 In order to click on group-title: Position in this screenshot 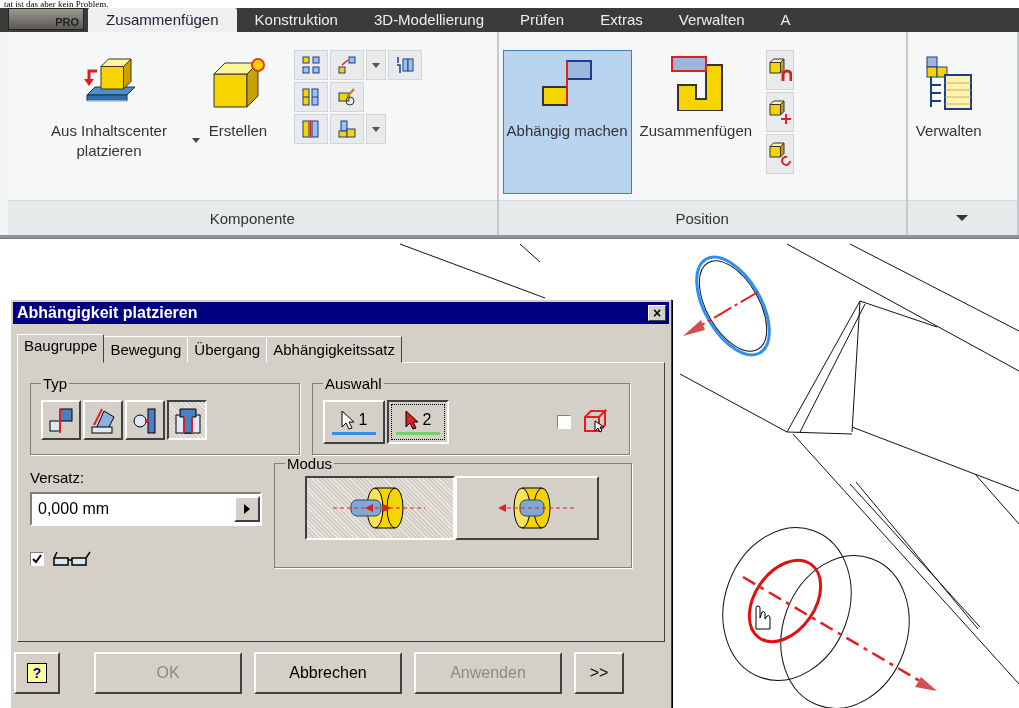, I will do `click(702, 218)`.